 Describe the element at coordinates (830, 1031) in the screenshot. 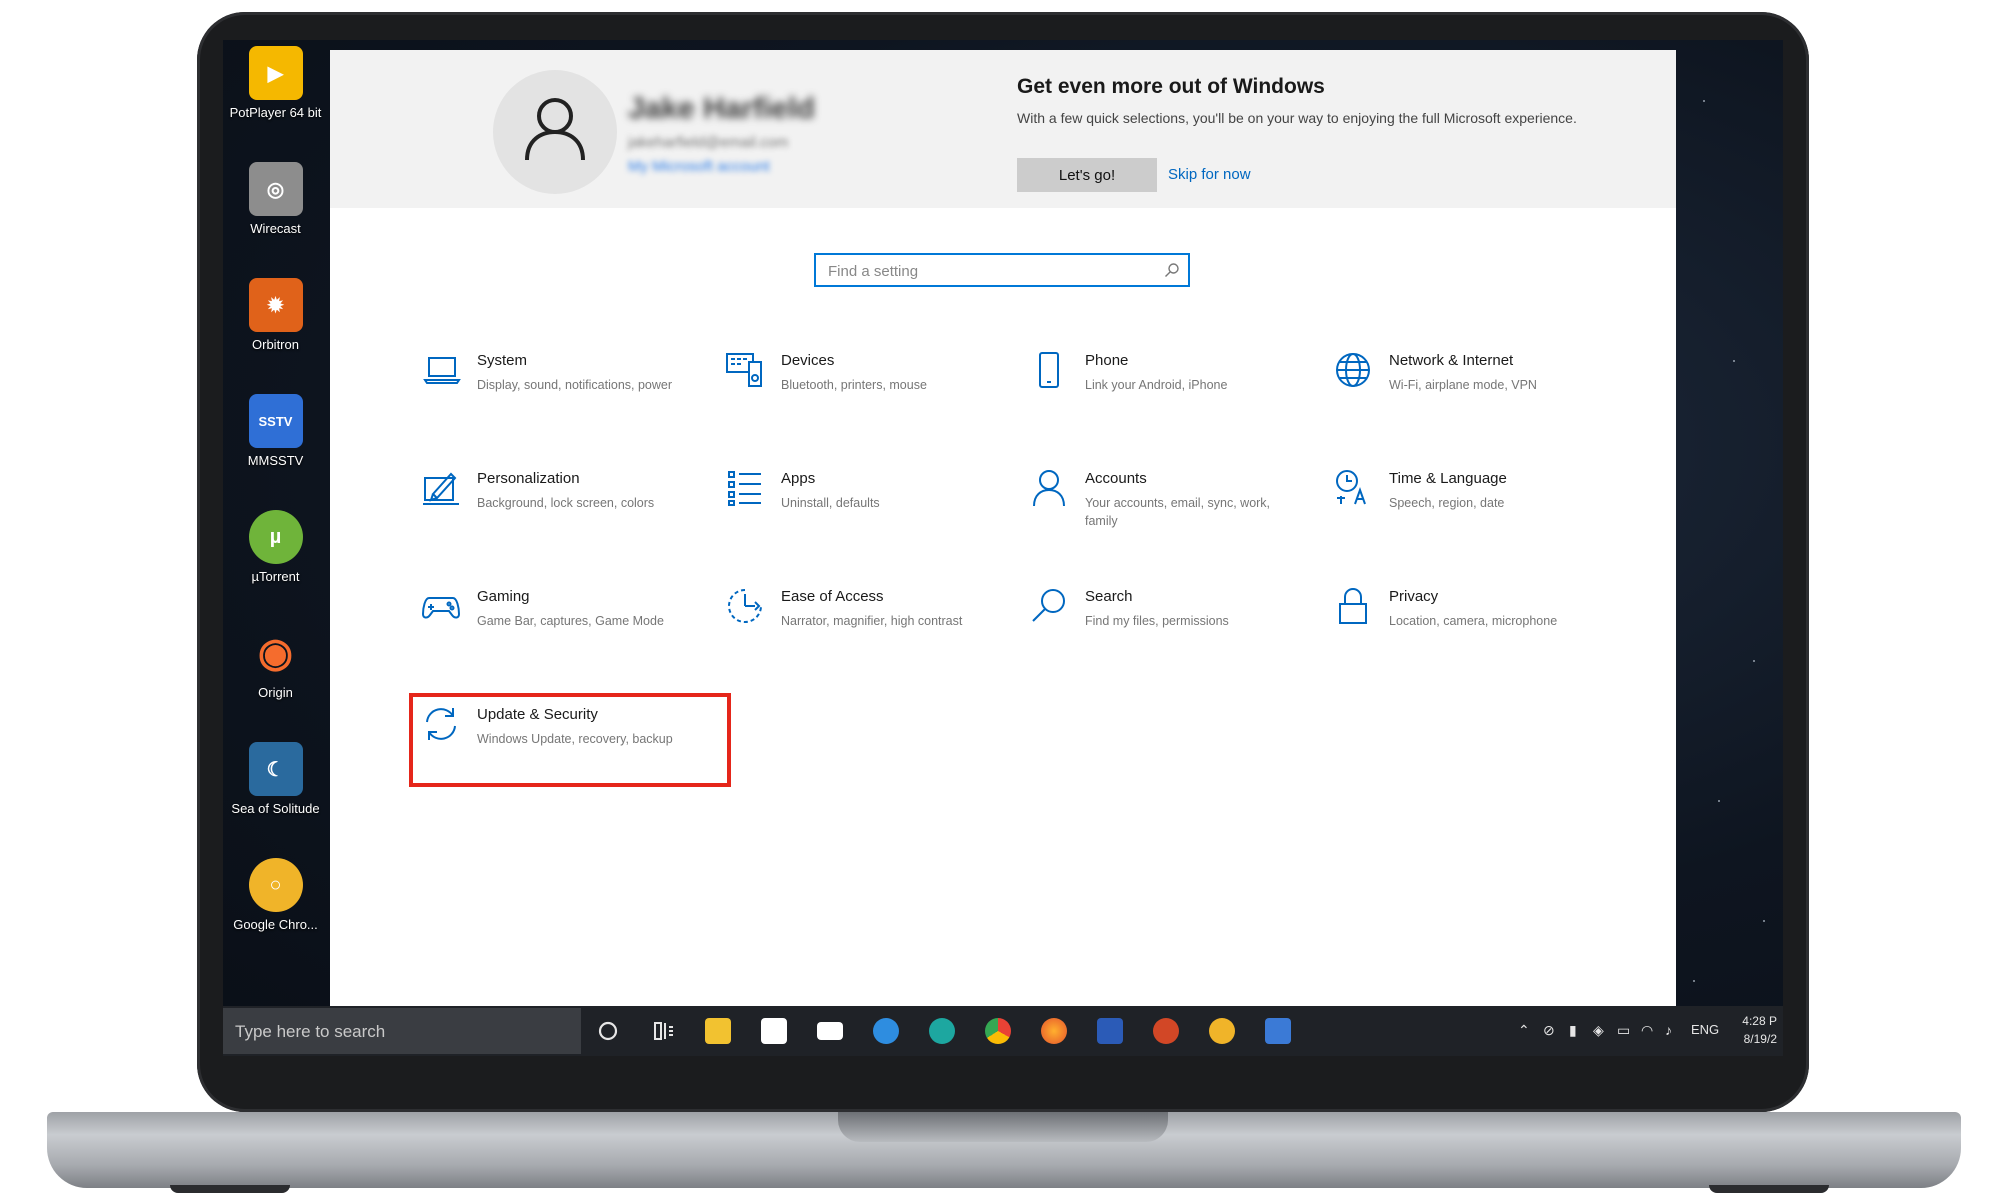

I see `mail-icon` at that location.